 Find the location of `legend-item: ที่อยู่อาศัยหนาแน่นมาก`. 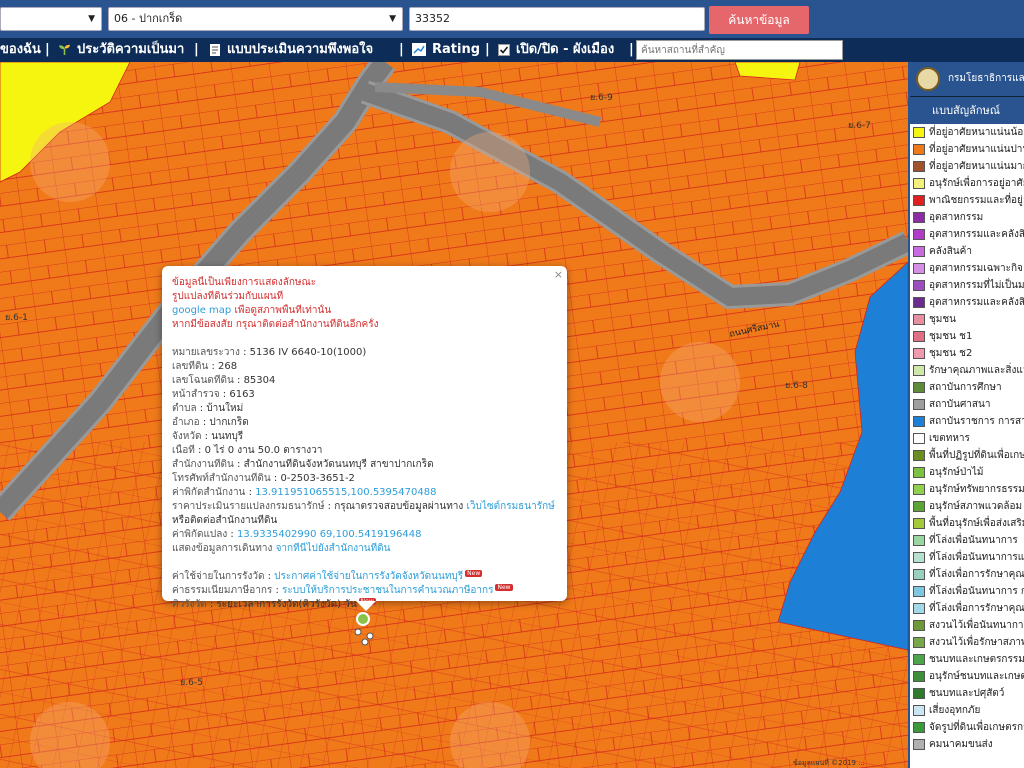

legend-item: ที่อยู่อาศัยหนาแน่นมาก is located at coordinates (967, 166).